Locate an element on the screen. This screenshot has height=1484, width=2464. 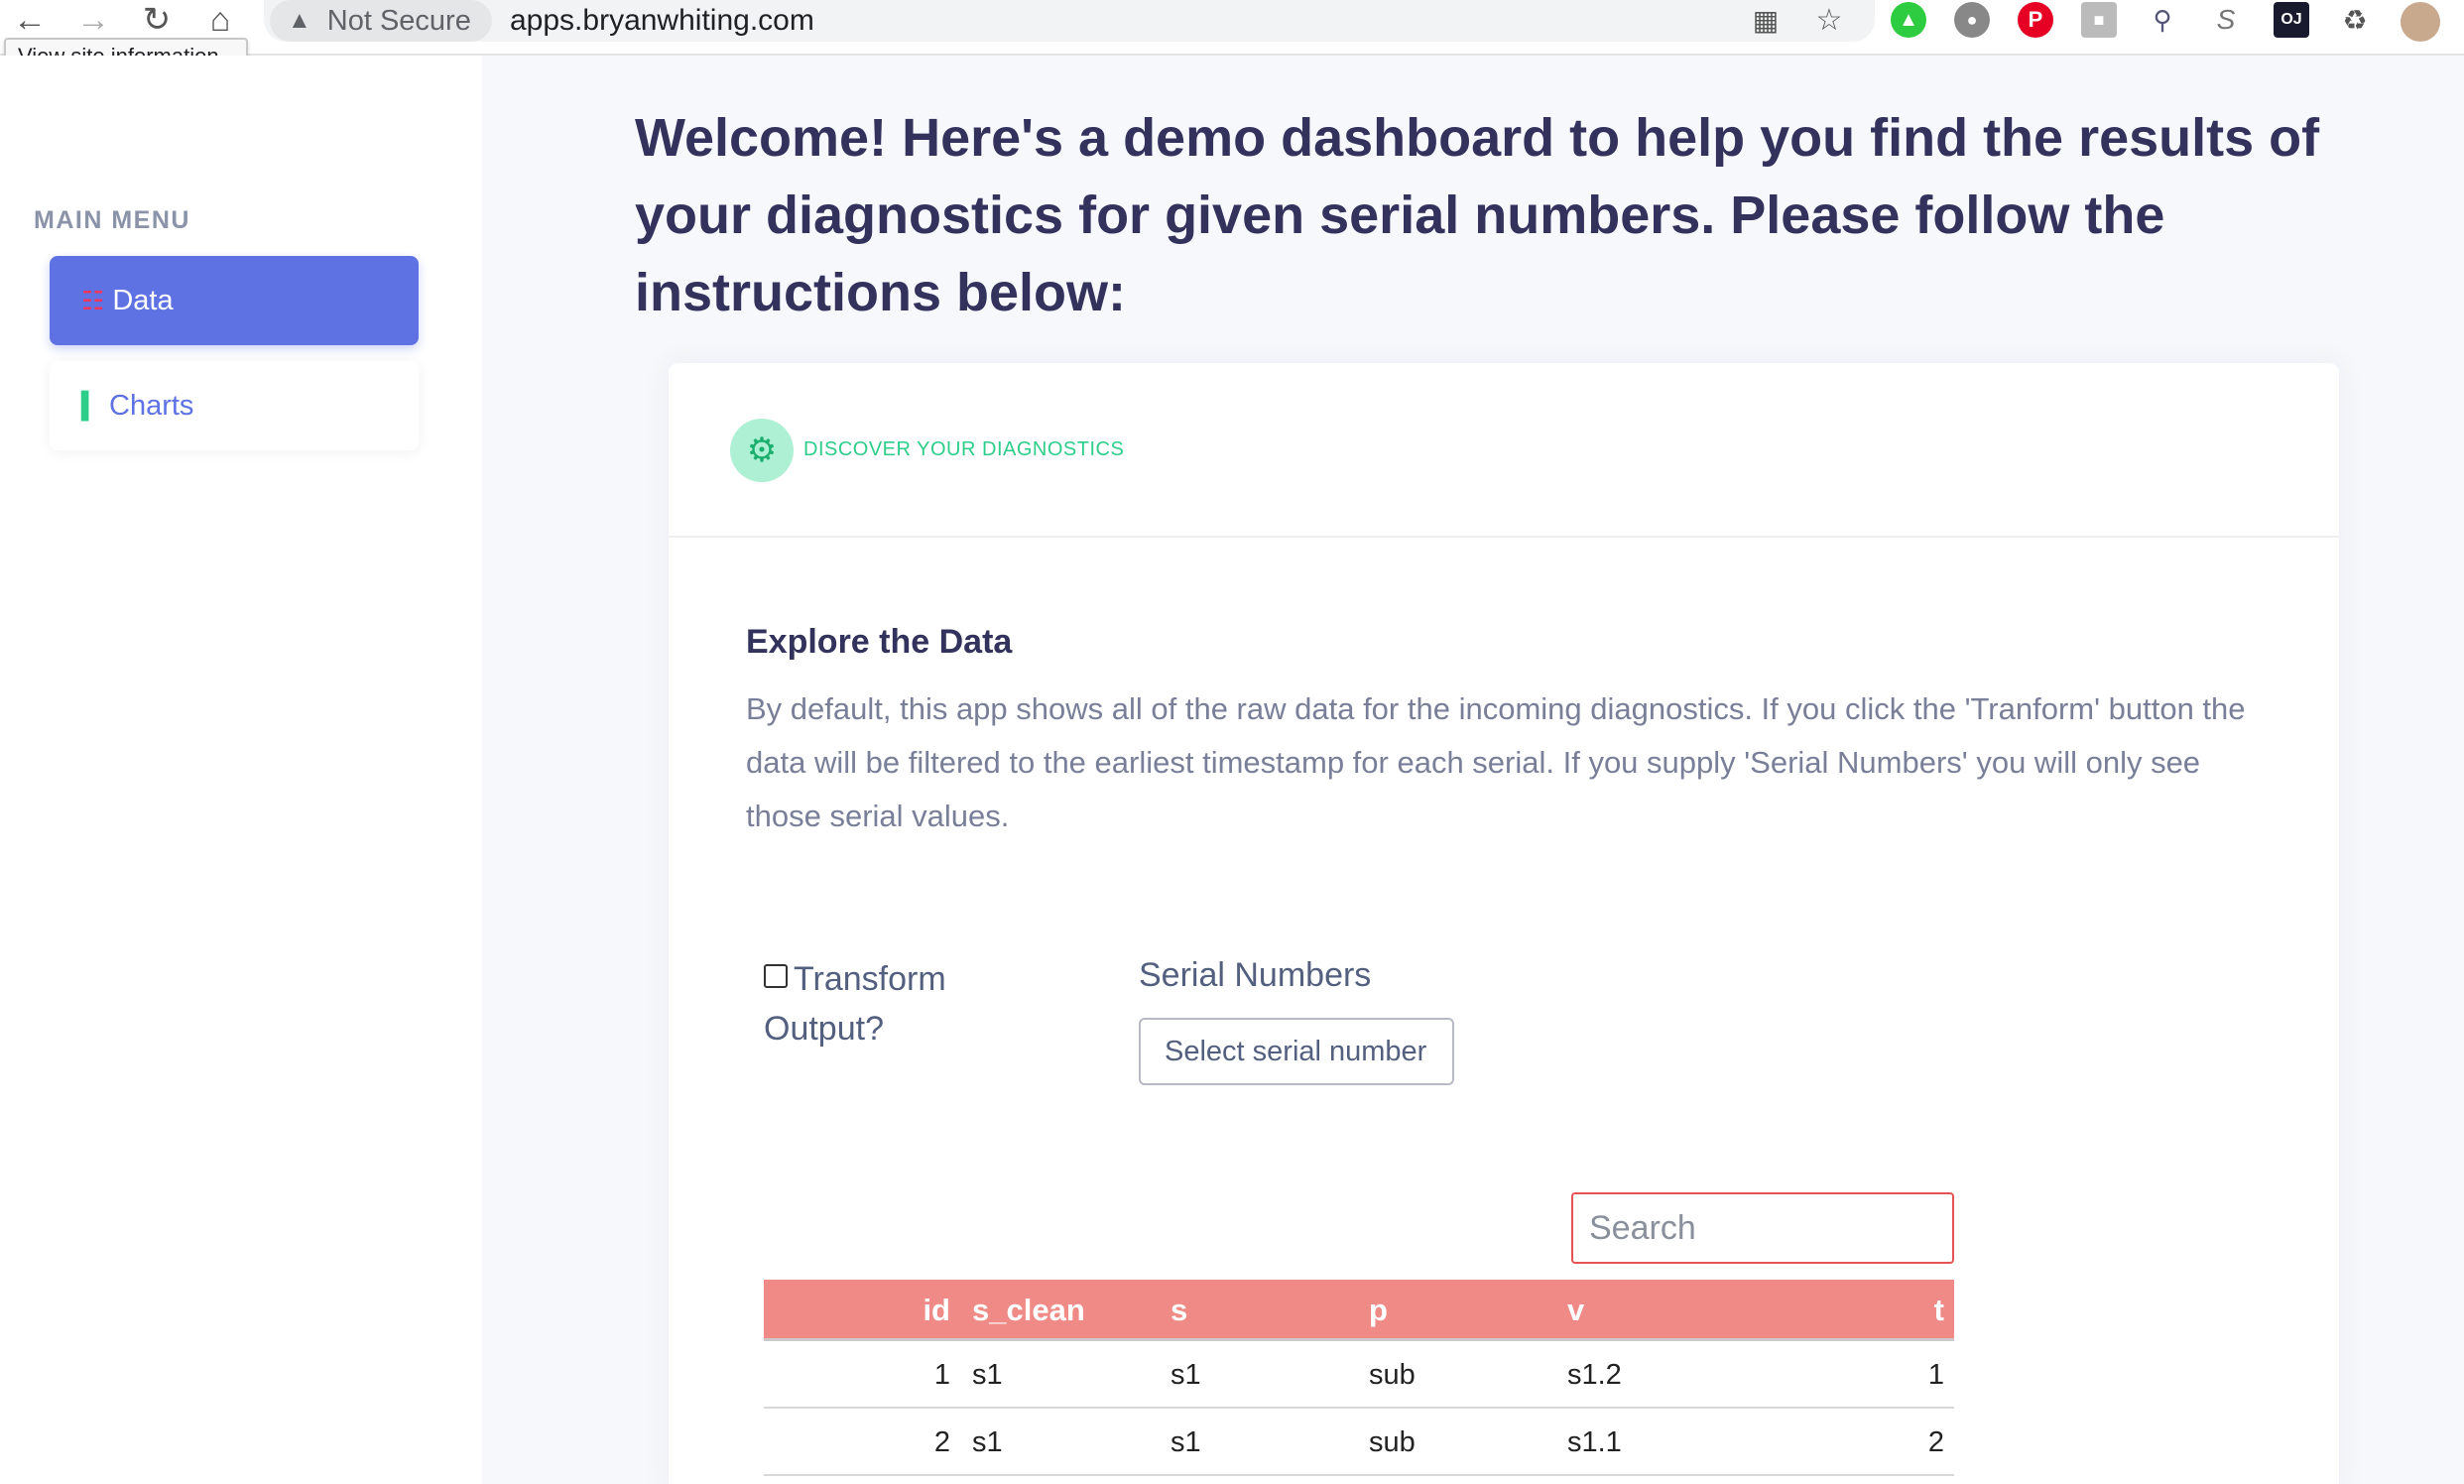
grey-circle-icon: ● is located at coordinates (1972, 20).